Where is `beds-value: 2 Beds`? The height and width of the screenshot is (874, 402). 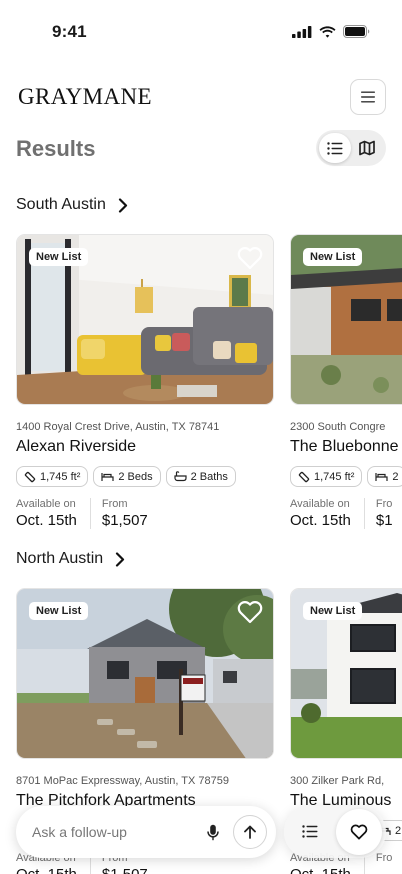
beds-value: 2 Beds is located at coordinates (135, 476).